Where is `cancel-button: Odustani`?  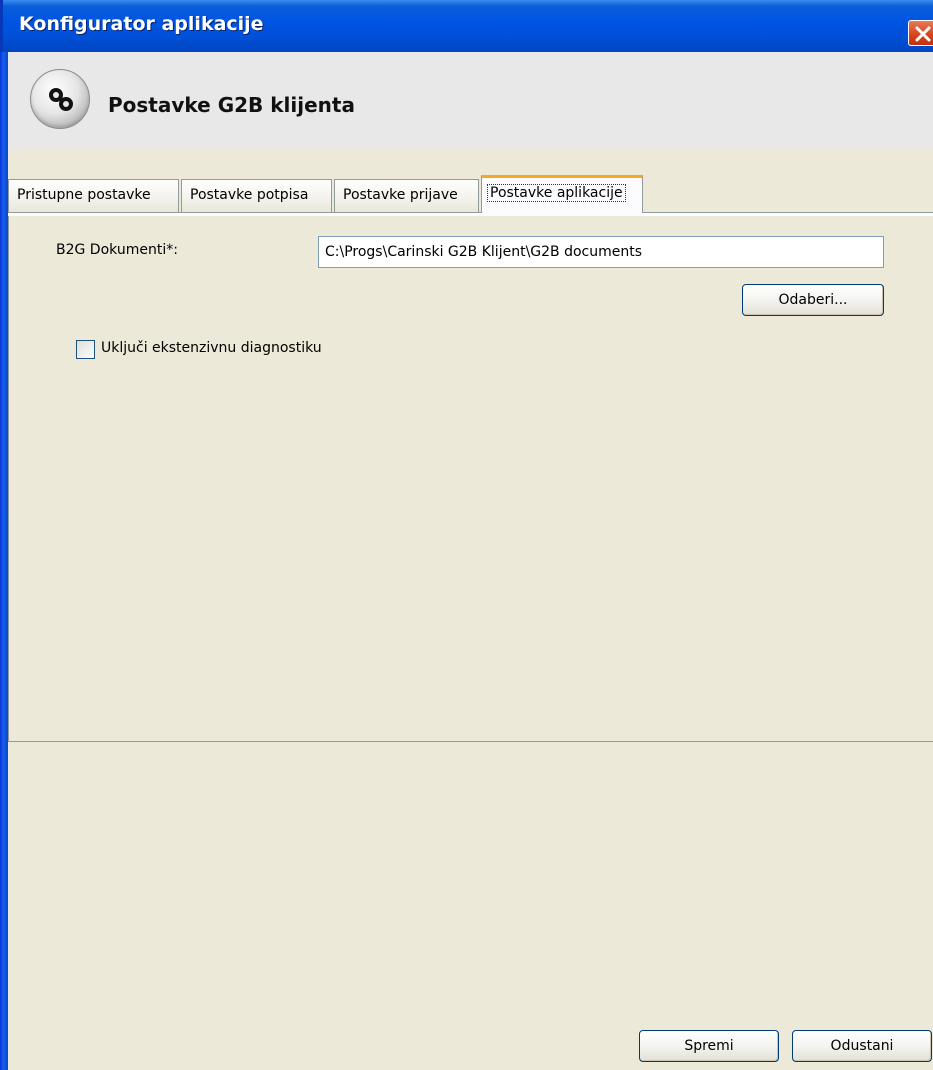
cancel-button: Odustani is located at coordinates (862, 1046).